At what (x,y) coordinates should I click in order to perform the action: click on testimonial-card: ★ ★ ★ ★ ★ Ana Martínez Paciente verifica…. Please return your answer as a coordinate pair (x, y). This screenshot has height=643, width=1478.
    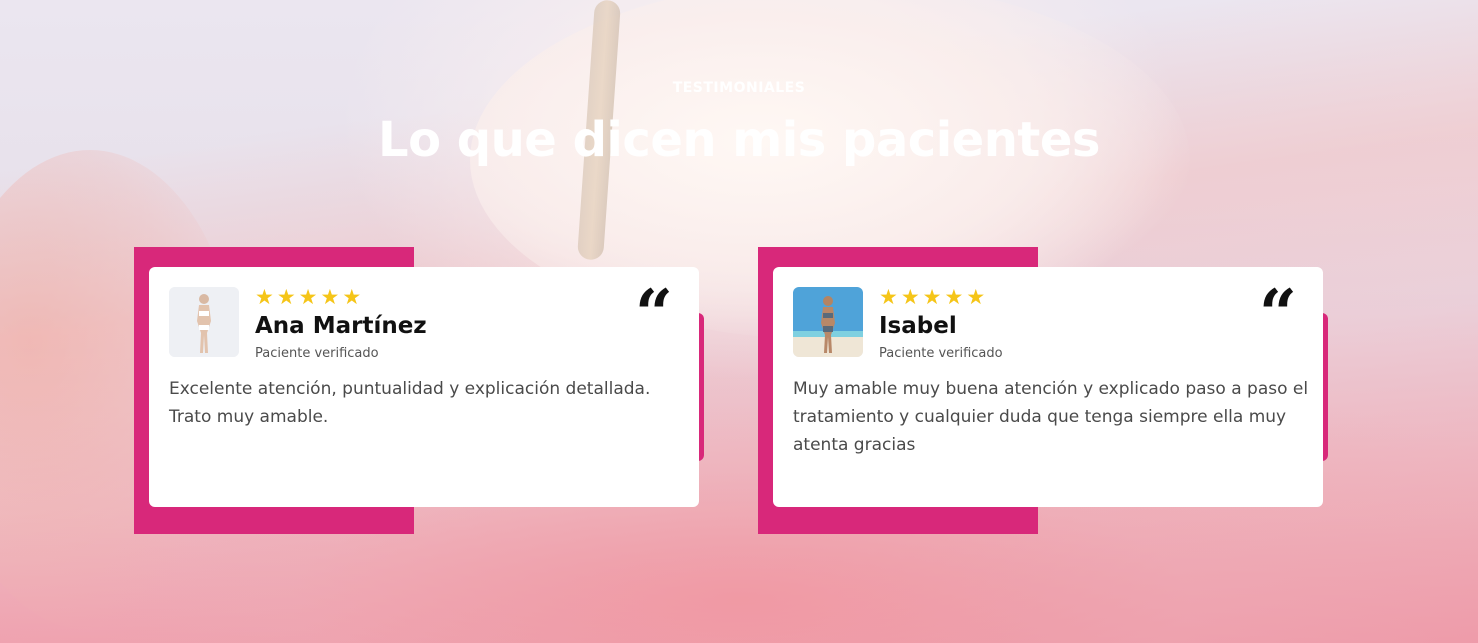
    Looking at the image, I should click on (424, 387).